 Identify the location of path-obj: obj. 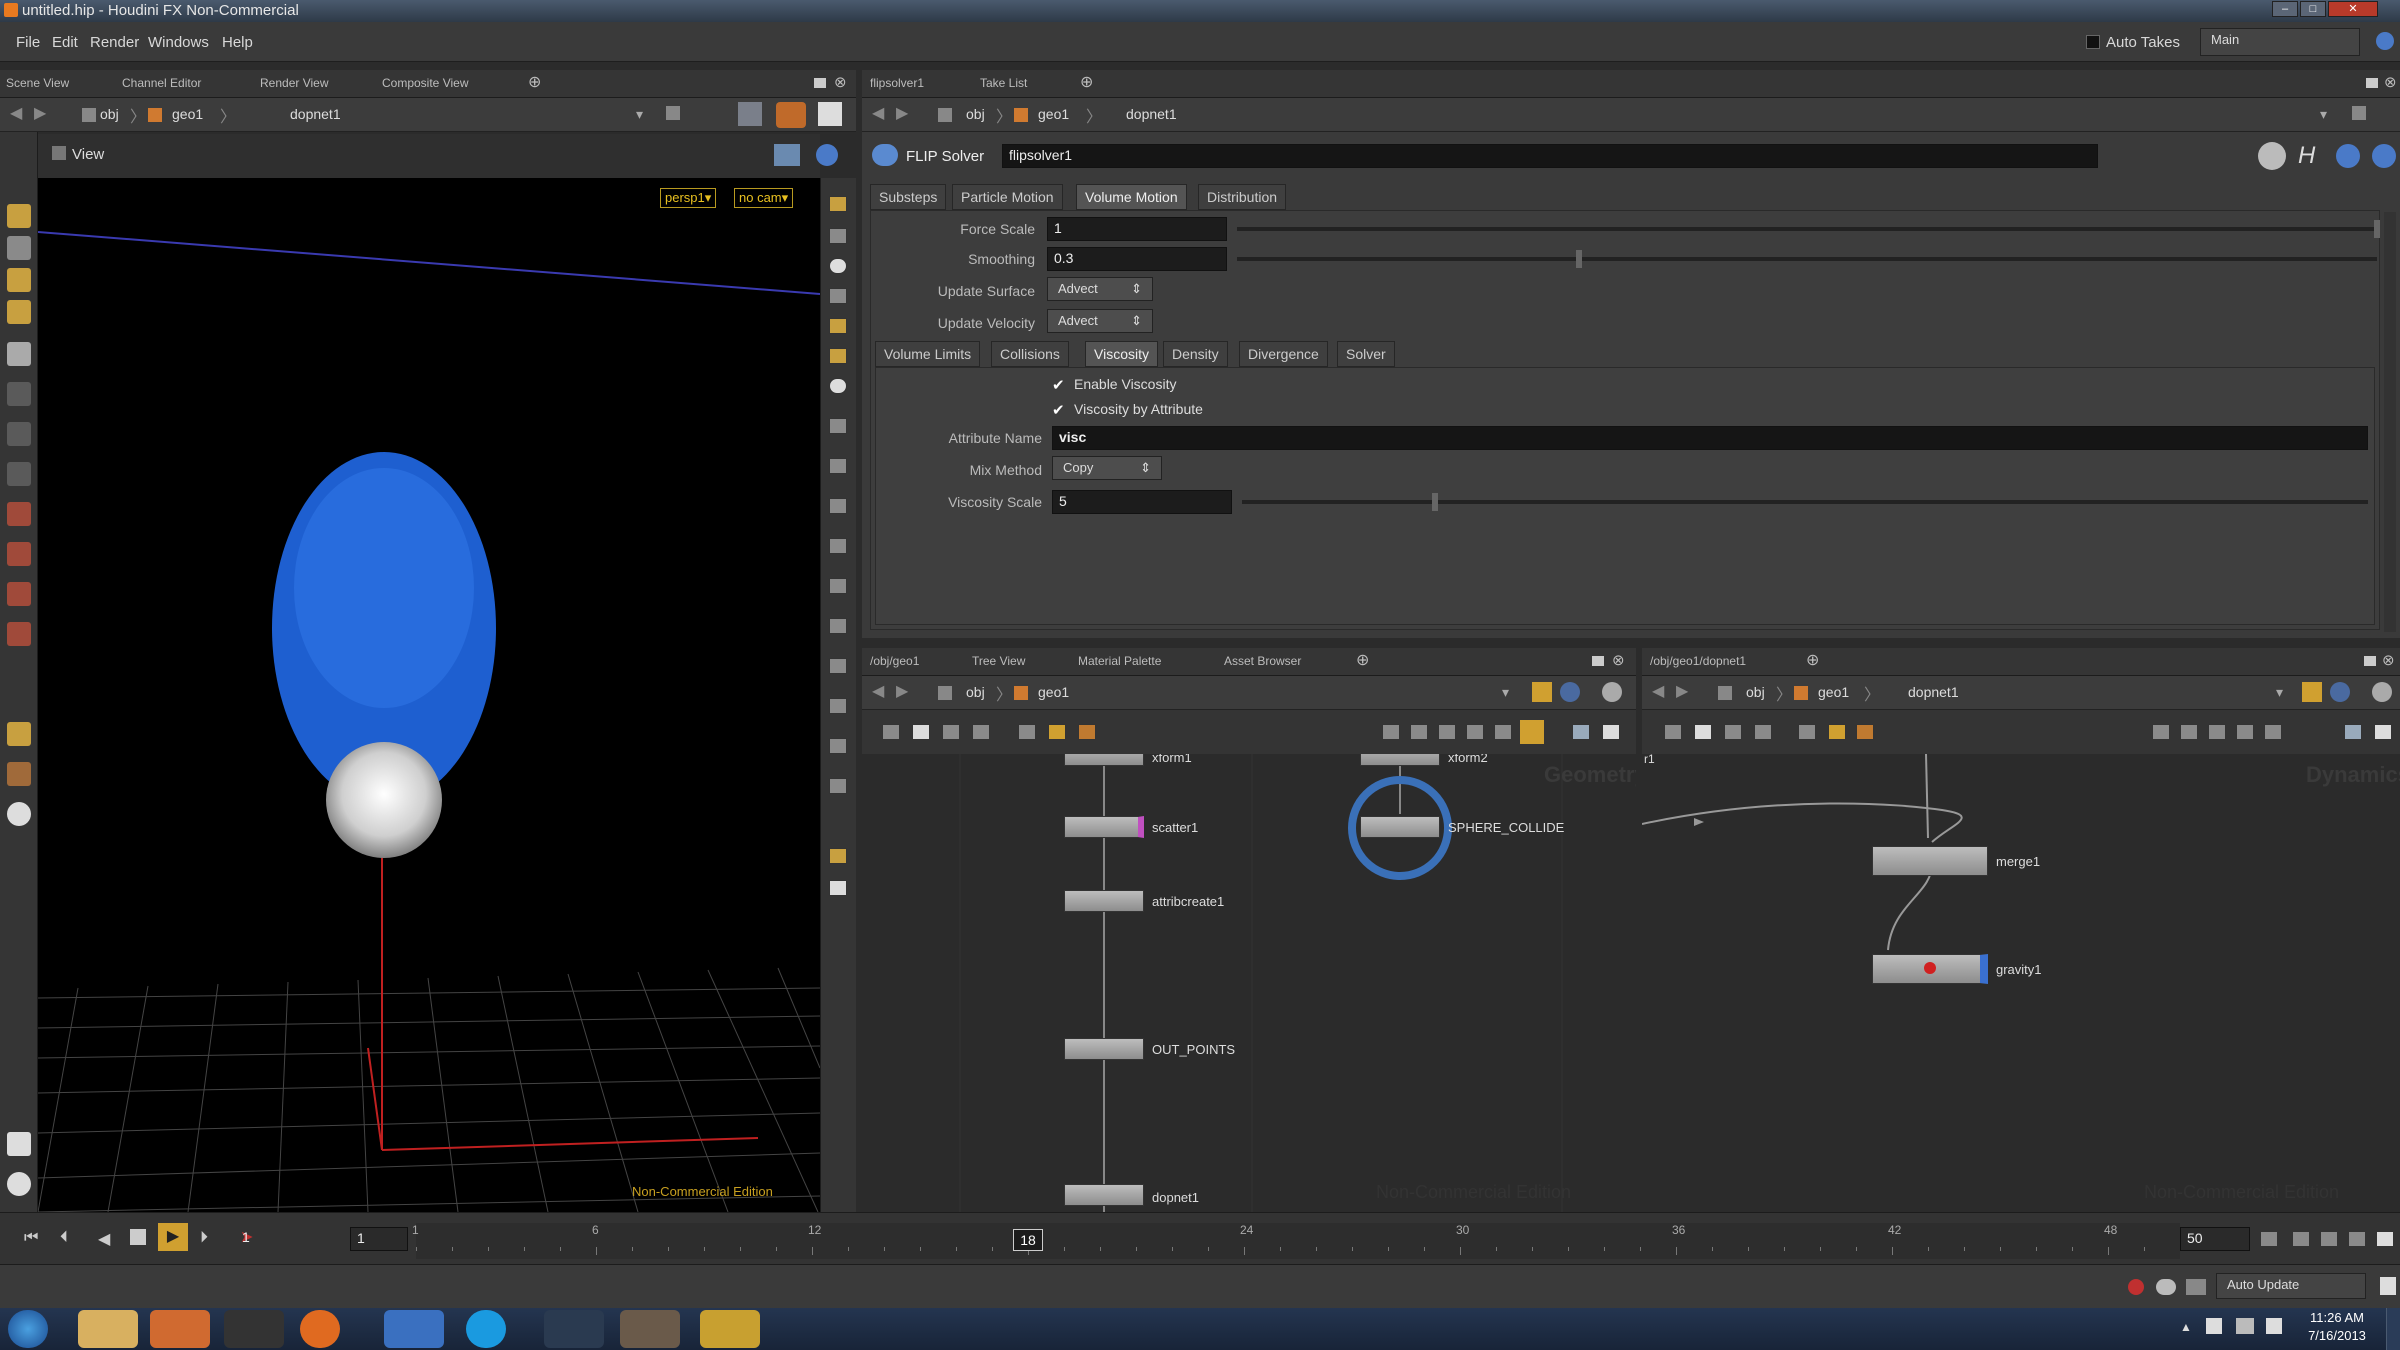
(109, 114).